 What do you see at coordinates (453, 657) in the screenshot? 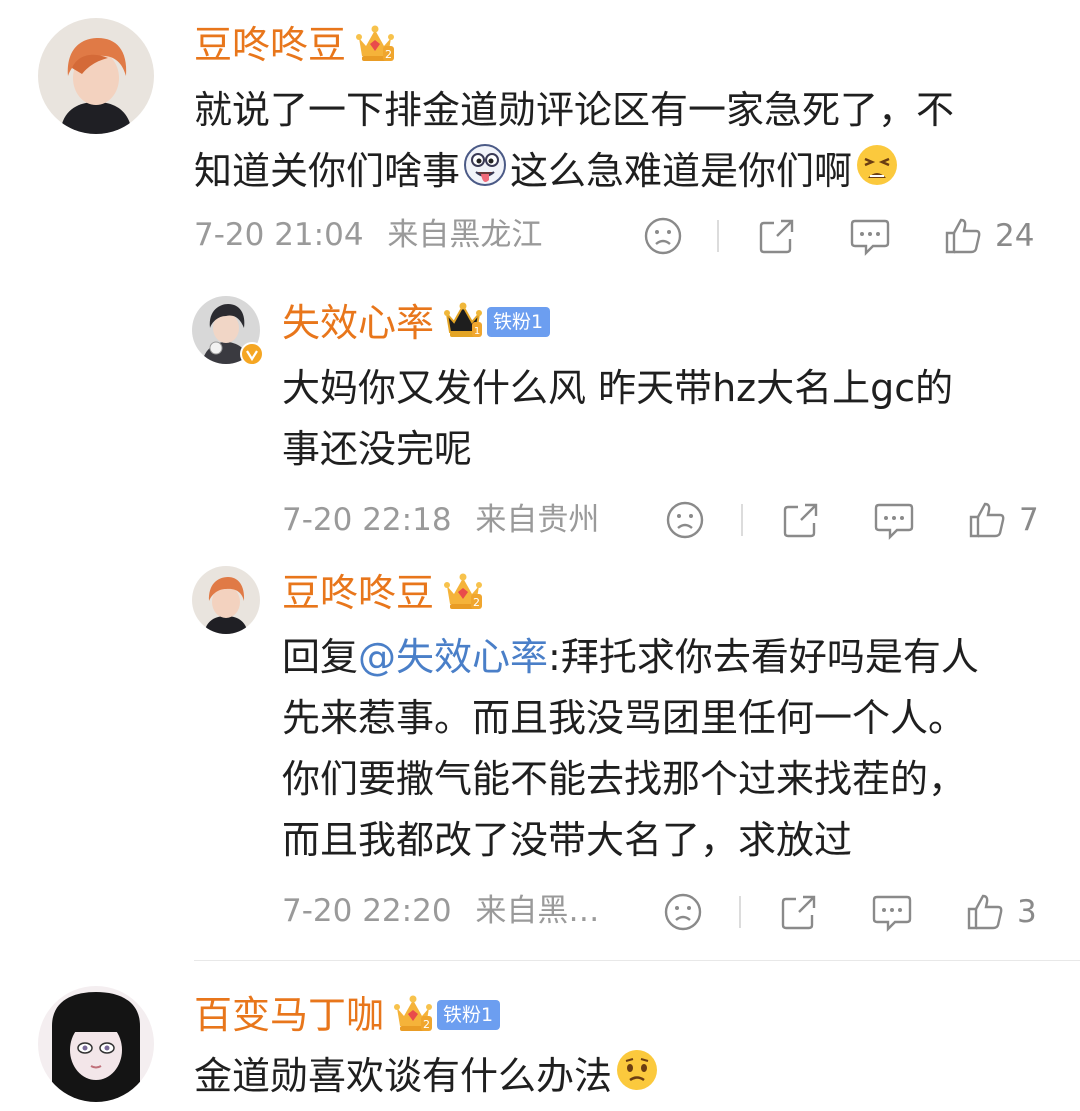
I see `mention-link: @失效心率` at bounding box center [453, 657].